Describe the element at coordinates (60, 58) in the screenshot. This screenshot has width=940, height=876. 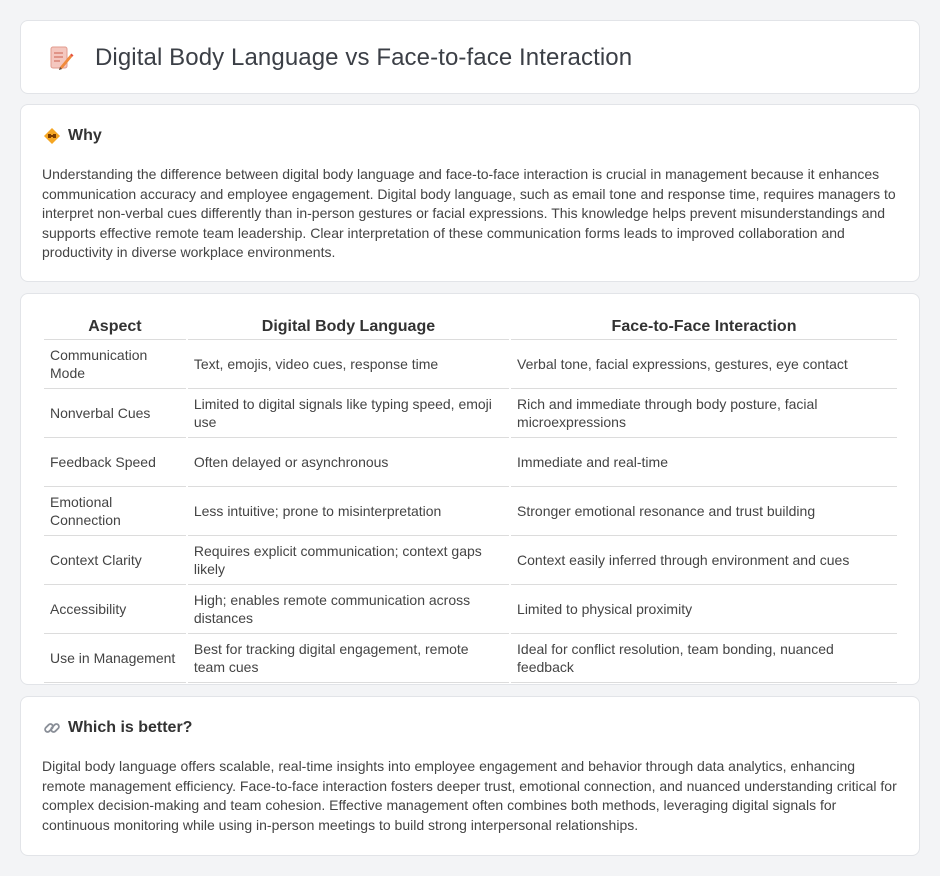
I see `document-pencil-icon` at that location.